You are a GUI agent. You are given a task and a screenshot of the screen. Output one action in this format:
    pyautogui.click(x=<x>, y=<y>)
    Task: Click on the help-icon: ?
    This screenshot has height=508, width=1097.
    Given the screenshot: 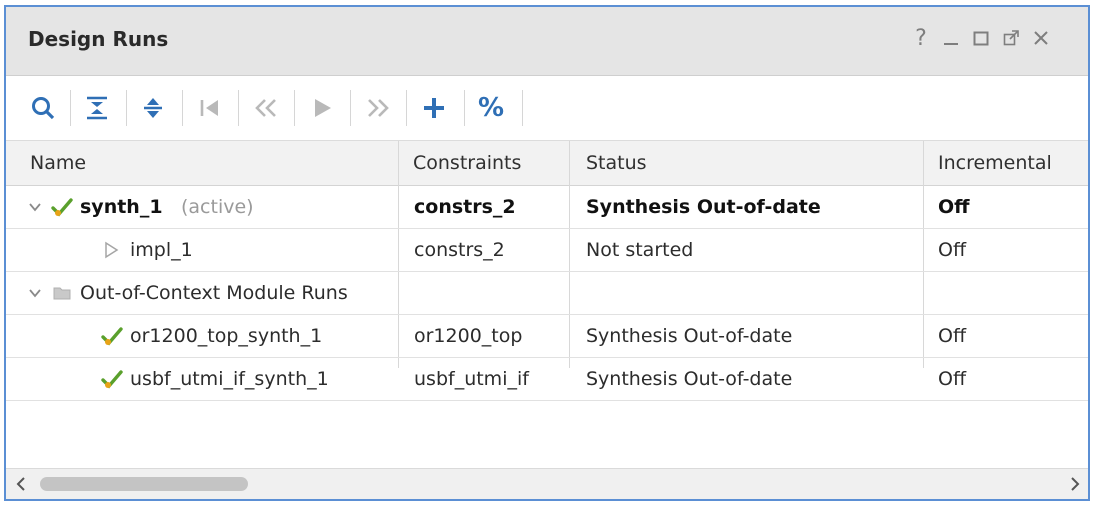 What is the action you would take?
    pyautogui.click(x=921, y=38)
    